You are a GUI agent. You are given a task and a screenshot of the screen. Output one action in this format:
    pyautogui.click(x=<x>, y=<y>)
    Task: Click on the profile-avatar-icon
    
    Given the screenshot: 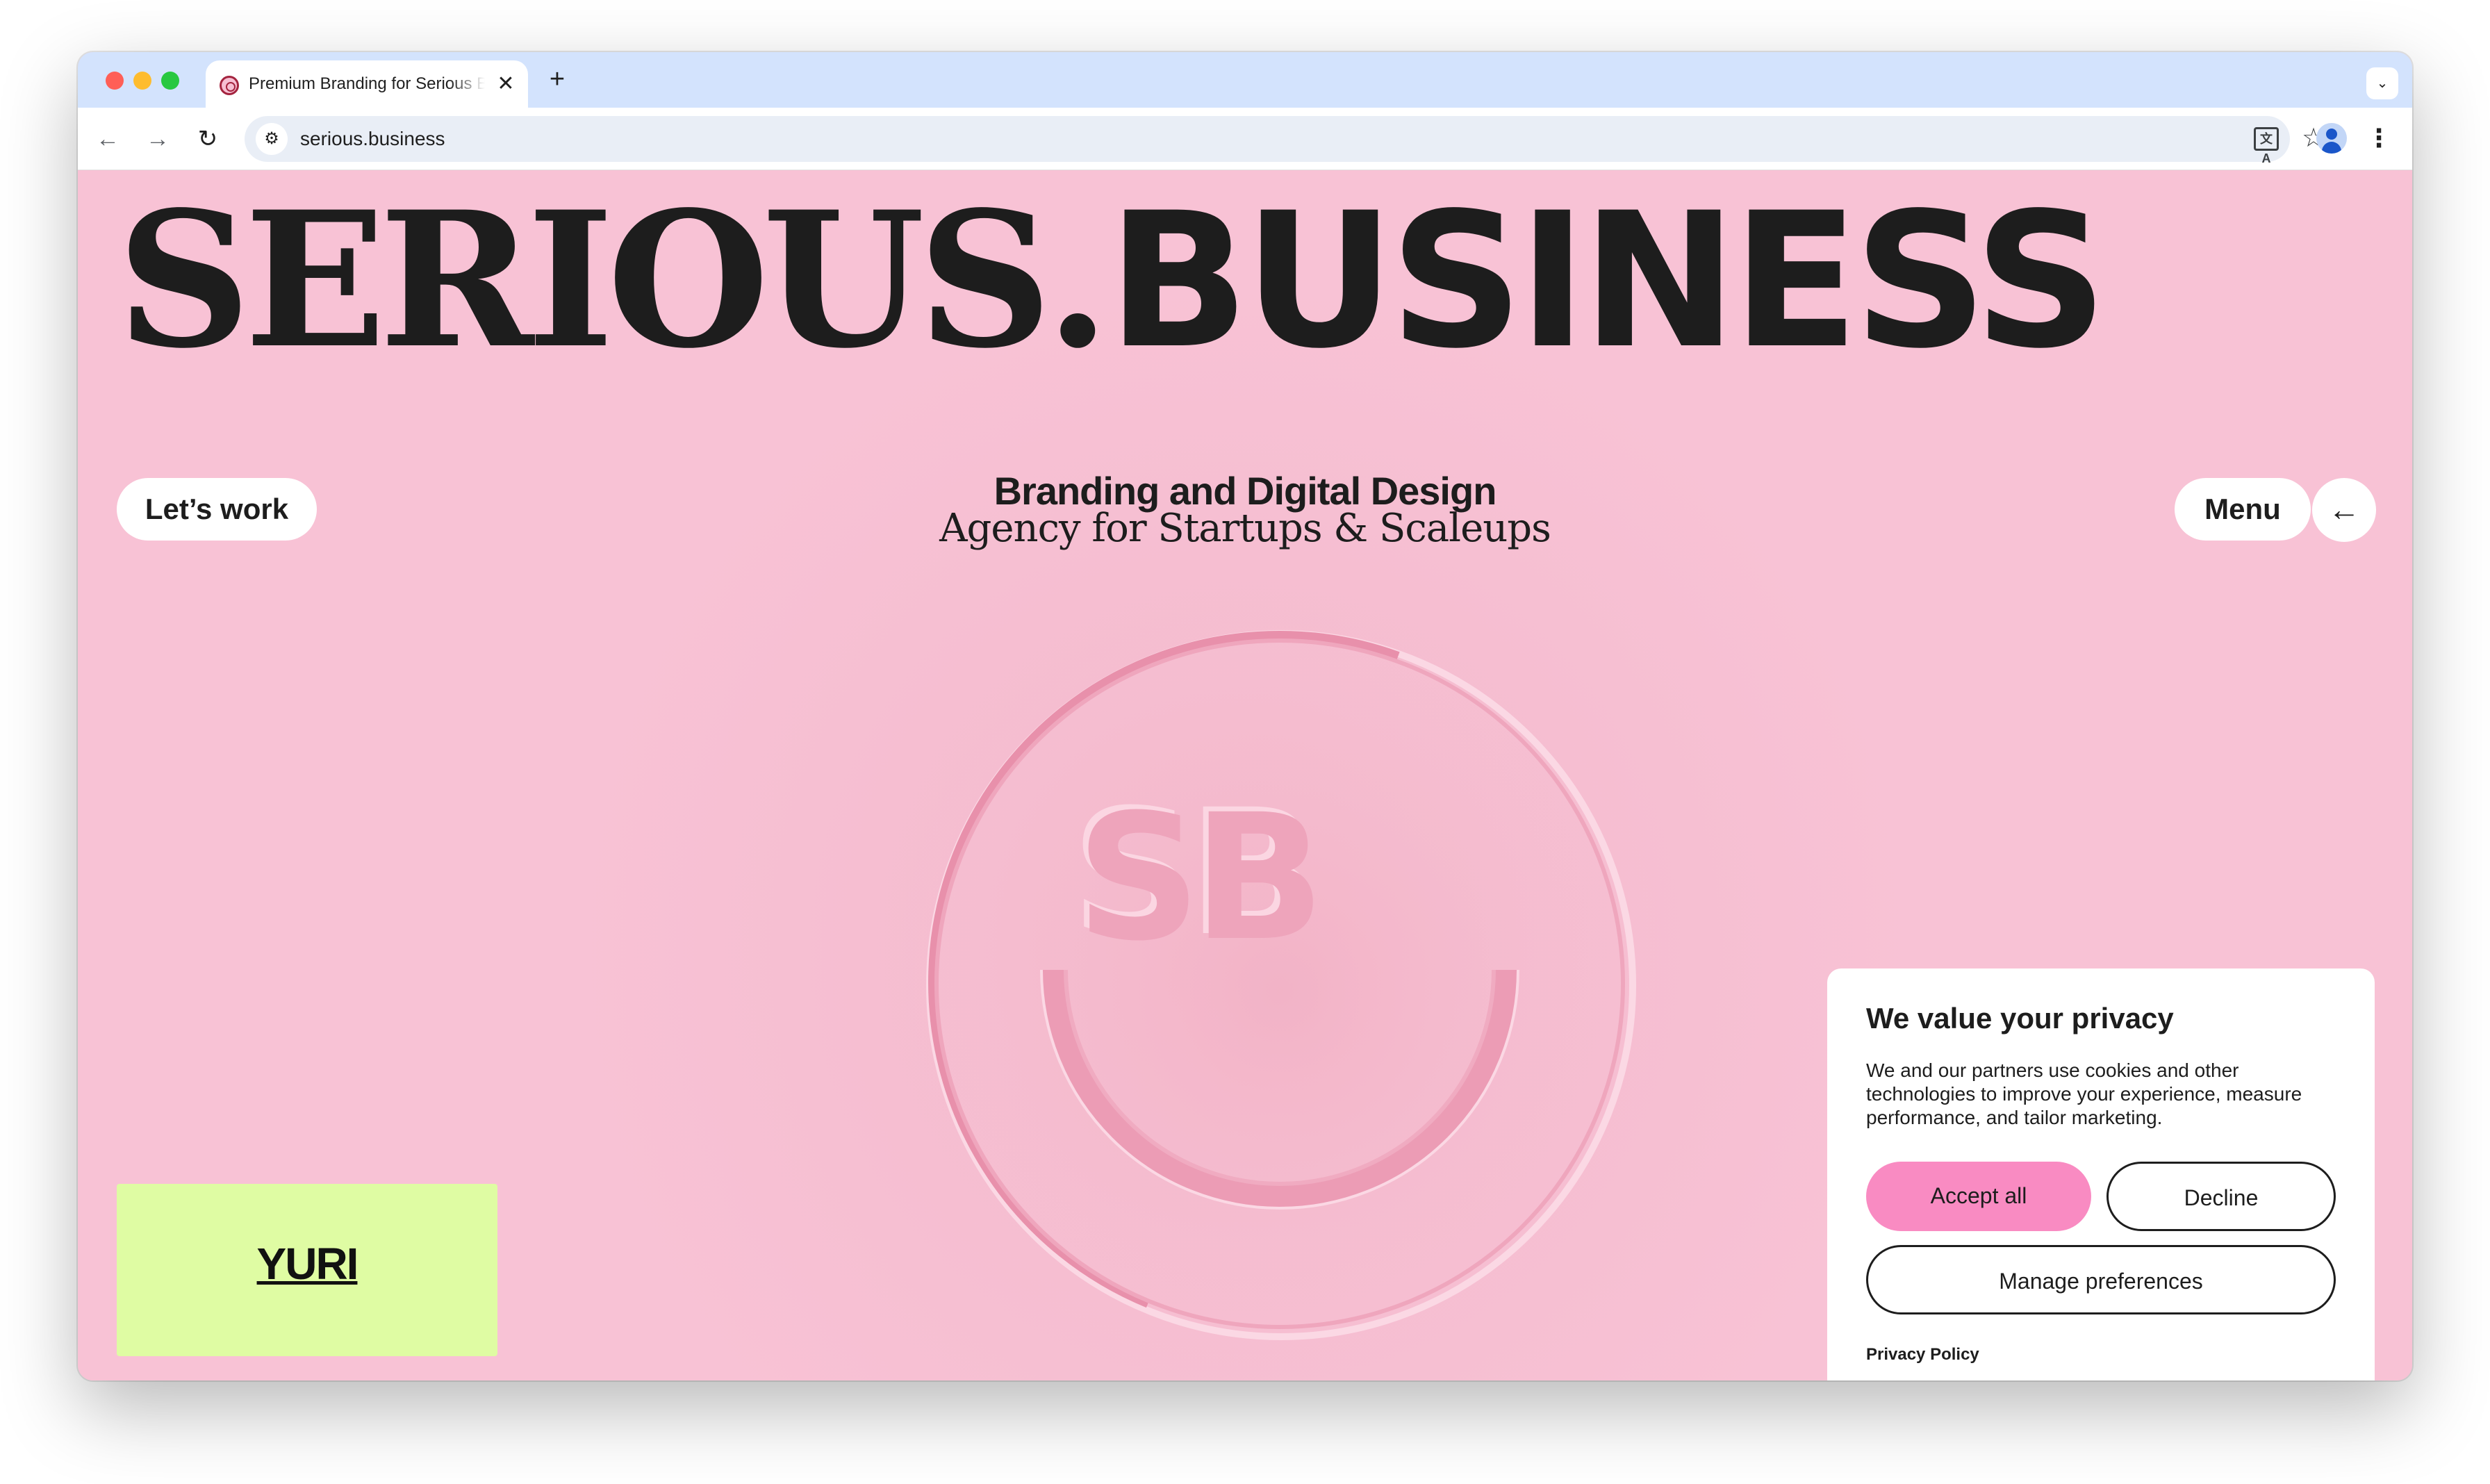 What is the action you would take?
    pyautogui.click(x=2332, y=138)
    